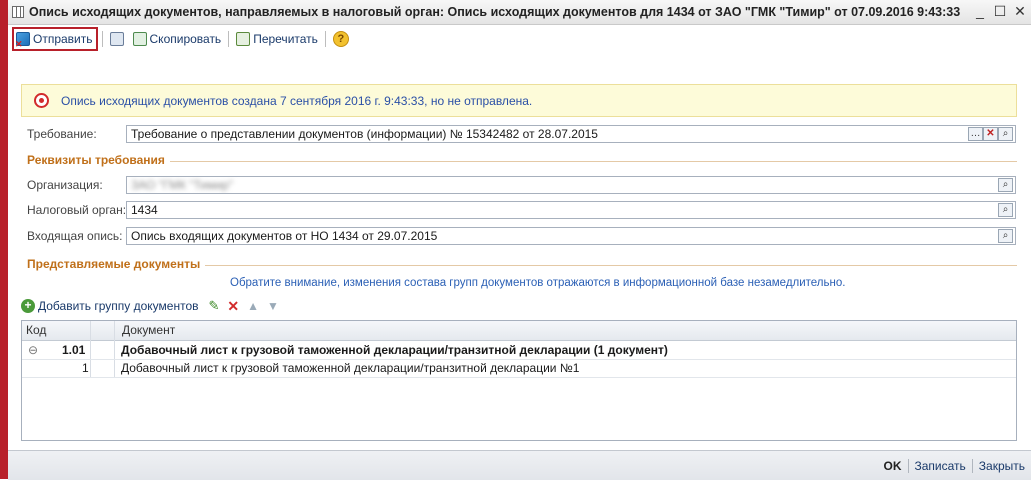 The height and width of the screenshot is (480, 1031). Describe the element at coordinates (41, 100) in the screenshot. I see `warning-icon` at that location.